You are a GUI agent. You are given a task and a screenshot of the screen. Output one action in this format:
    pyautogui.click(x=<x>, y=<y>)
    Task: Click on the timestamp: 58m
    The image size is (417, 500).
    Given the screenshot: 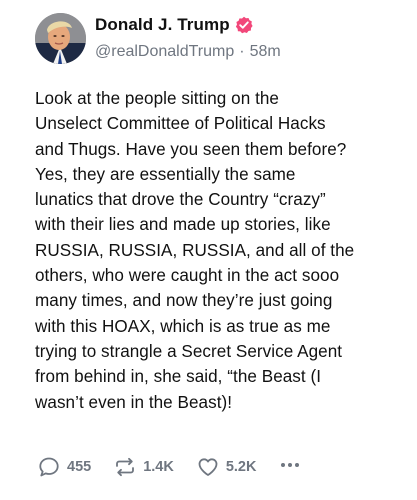 What is the action you would take?
    pyautogui.click(x=265, y=52)
    